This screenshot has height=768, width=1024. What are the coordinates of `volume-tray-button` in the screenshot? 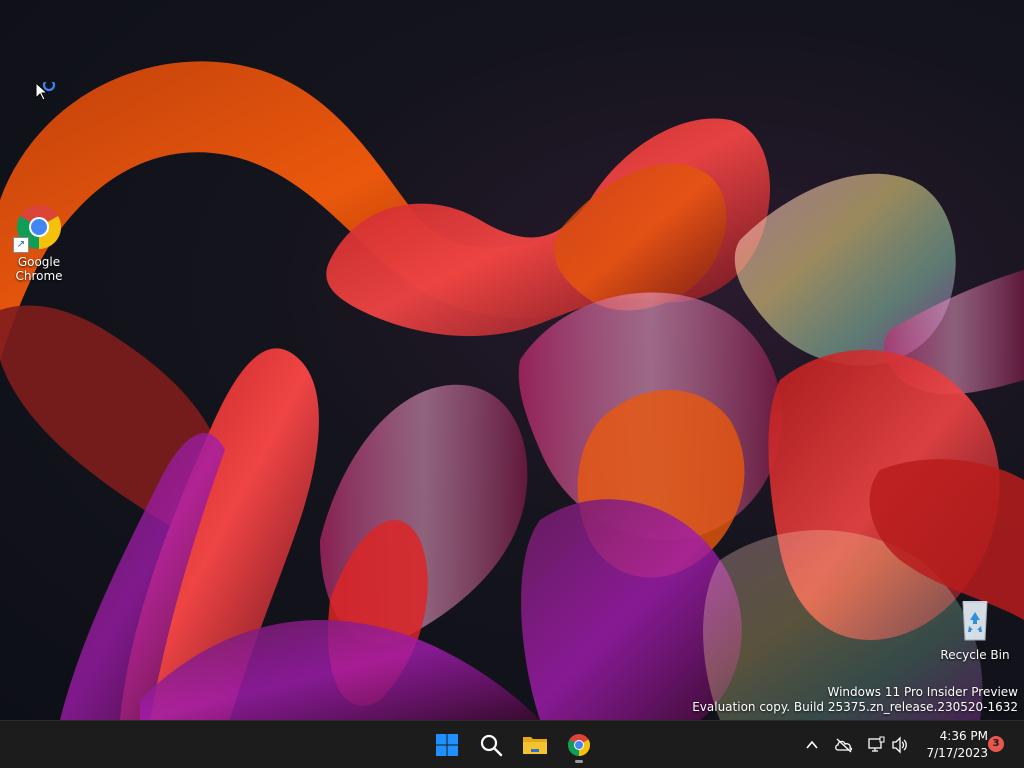 It's located at (900, 745).